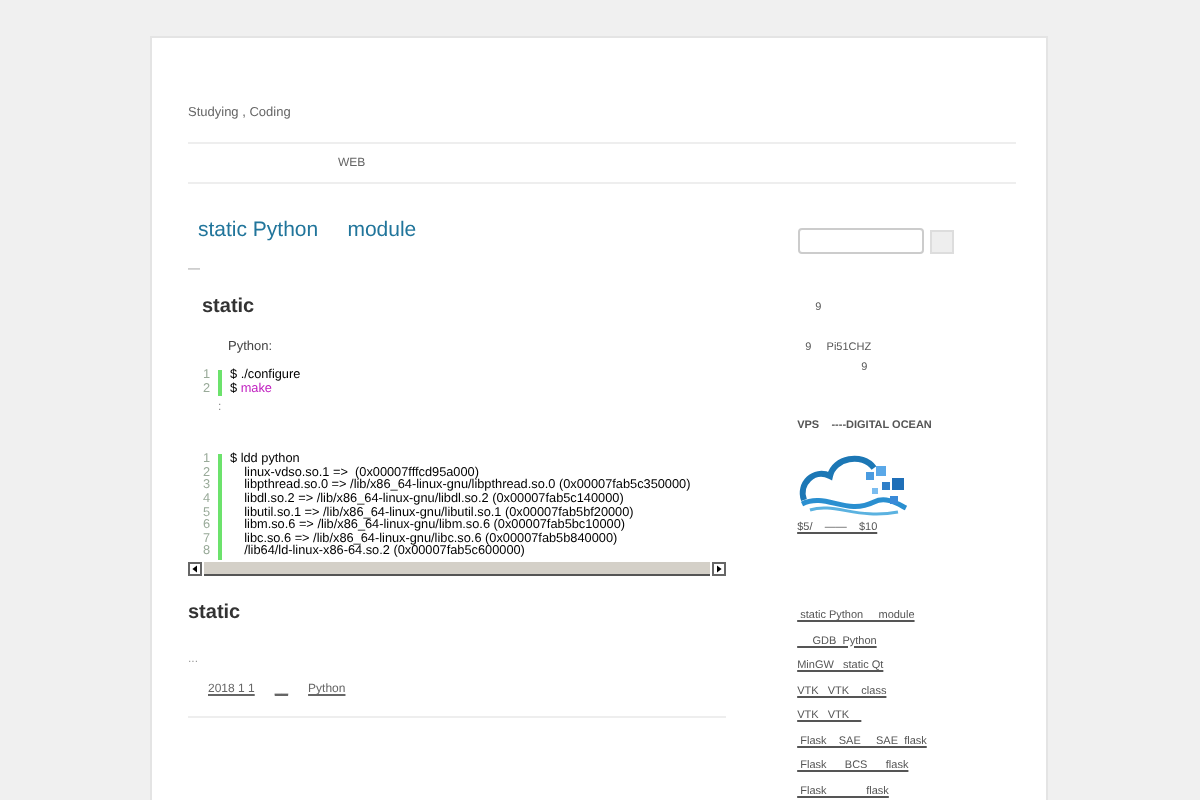 The width and height of the screenshot is (1200, 800). What do you see at coordinates (457, 230) in the screenshot?
I see `post-title: static Python module` at bounding box center [457, 230].